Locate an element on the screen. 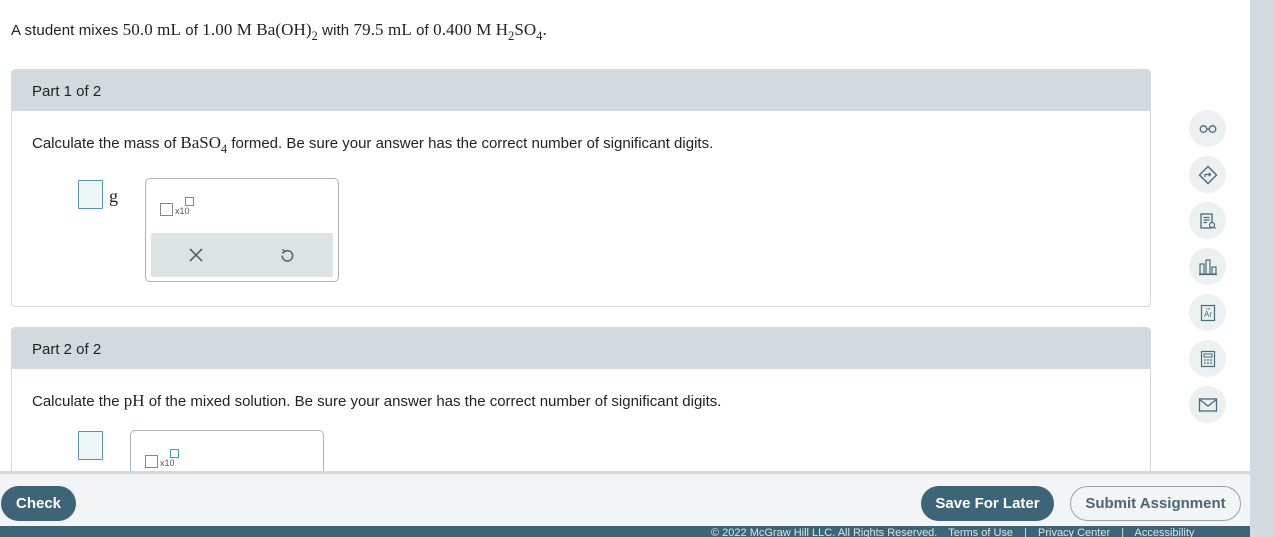 Image resolution: width=1274 pixels, height=537 pixels. privacy-link: Privacy Center is located at coordinates (1074, 532).